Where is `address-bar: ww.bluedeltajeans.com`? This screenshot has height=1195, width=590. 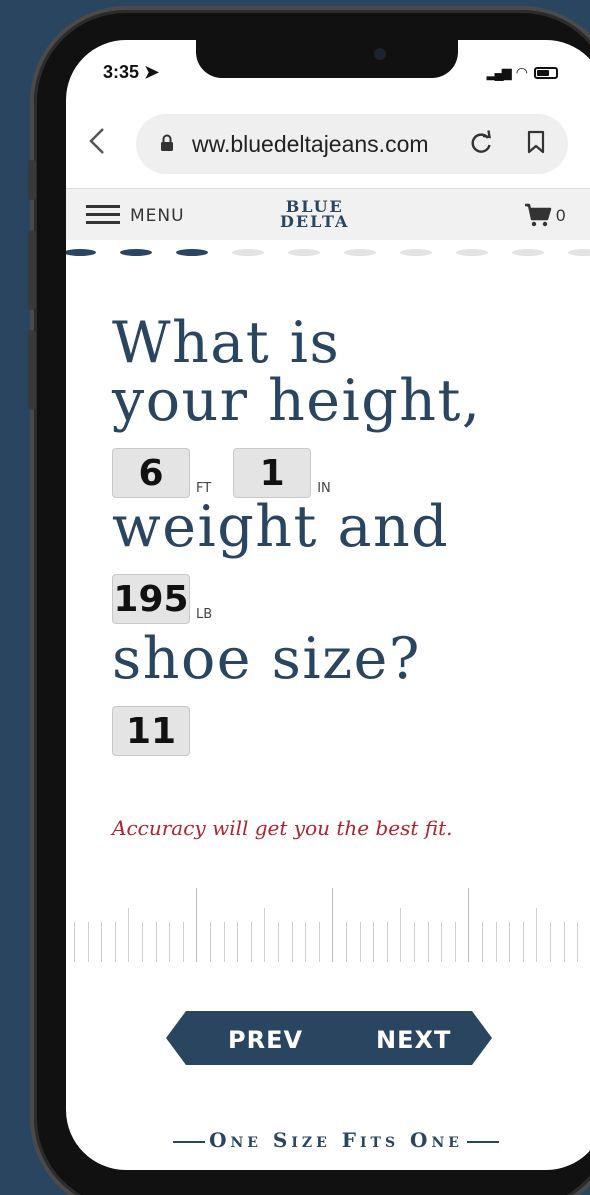
address-bar: ww.bluedeltajeans.com is located at coordinates (352, 144).